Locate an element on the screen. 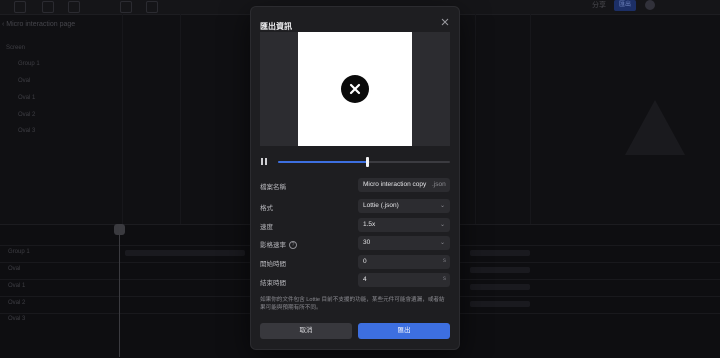 The height and width of the screenshot is (358, 720). end-time-label: 結束時間 is located at coordinates (273, 283).